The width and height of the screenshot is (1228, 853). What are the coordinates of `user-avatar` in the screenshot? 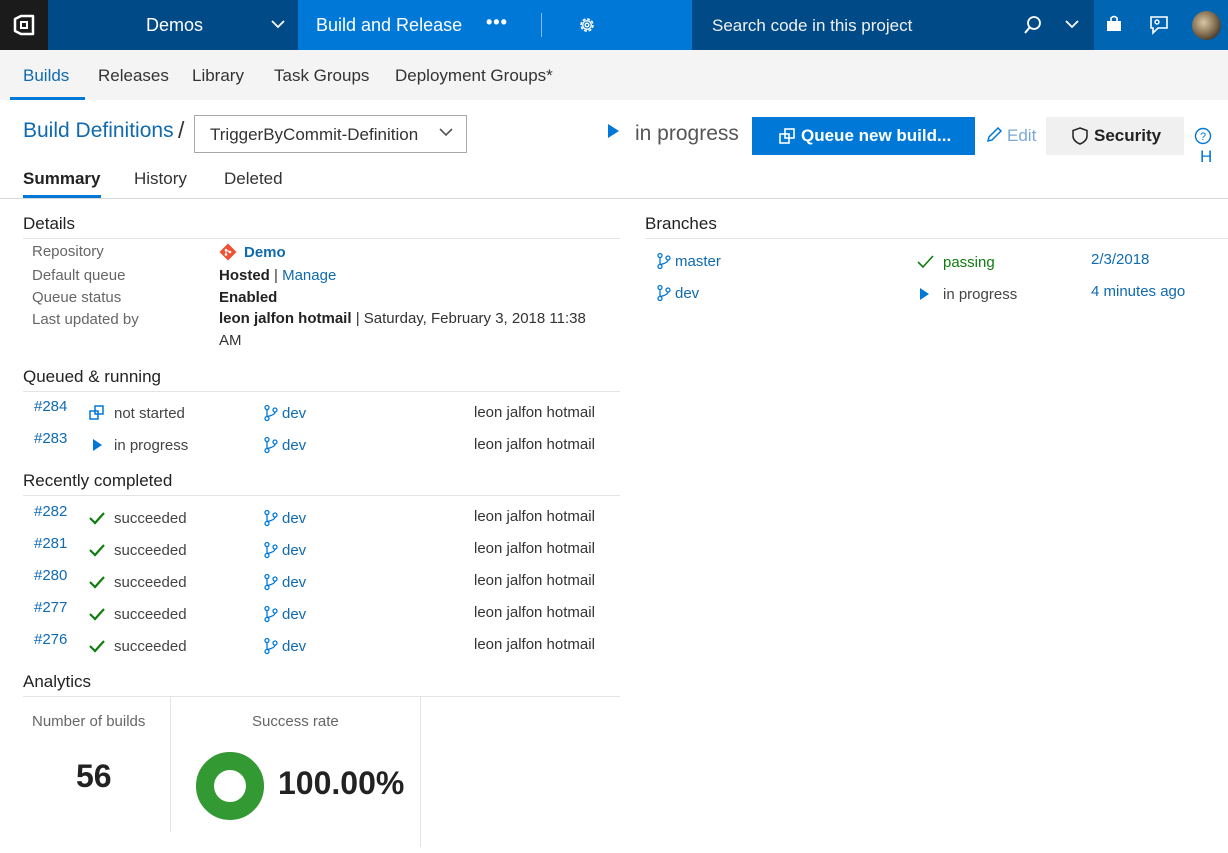 It's located at (1206, 25).